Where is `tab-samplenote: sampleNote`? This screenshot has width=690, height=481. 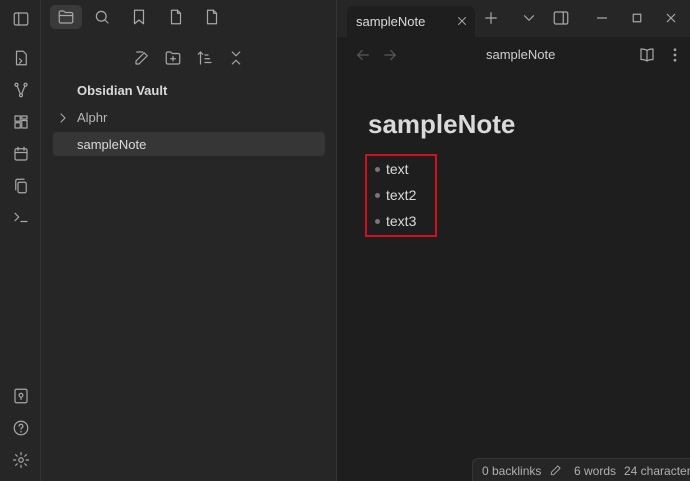
tab-samplenote: sampleNote is located at coordinates (411, 21).